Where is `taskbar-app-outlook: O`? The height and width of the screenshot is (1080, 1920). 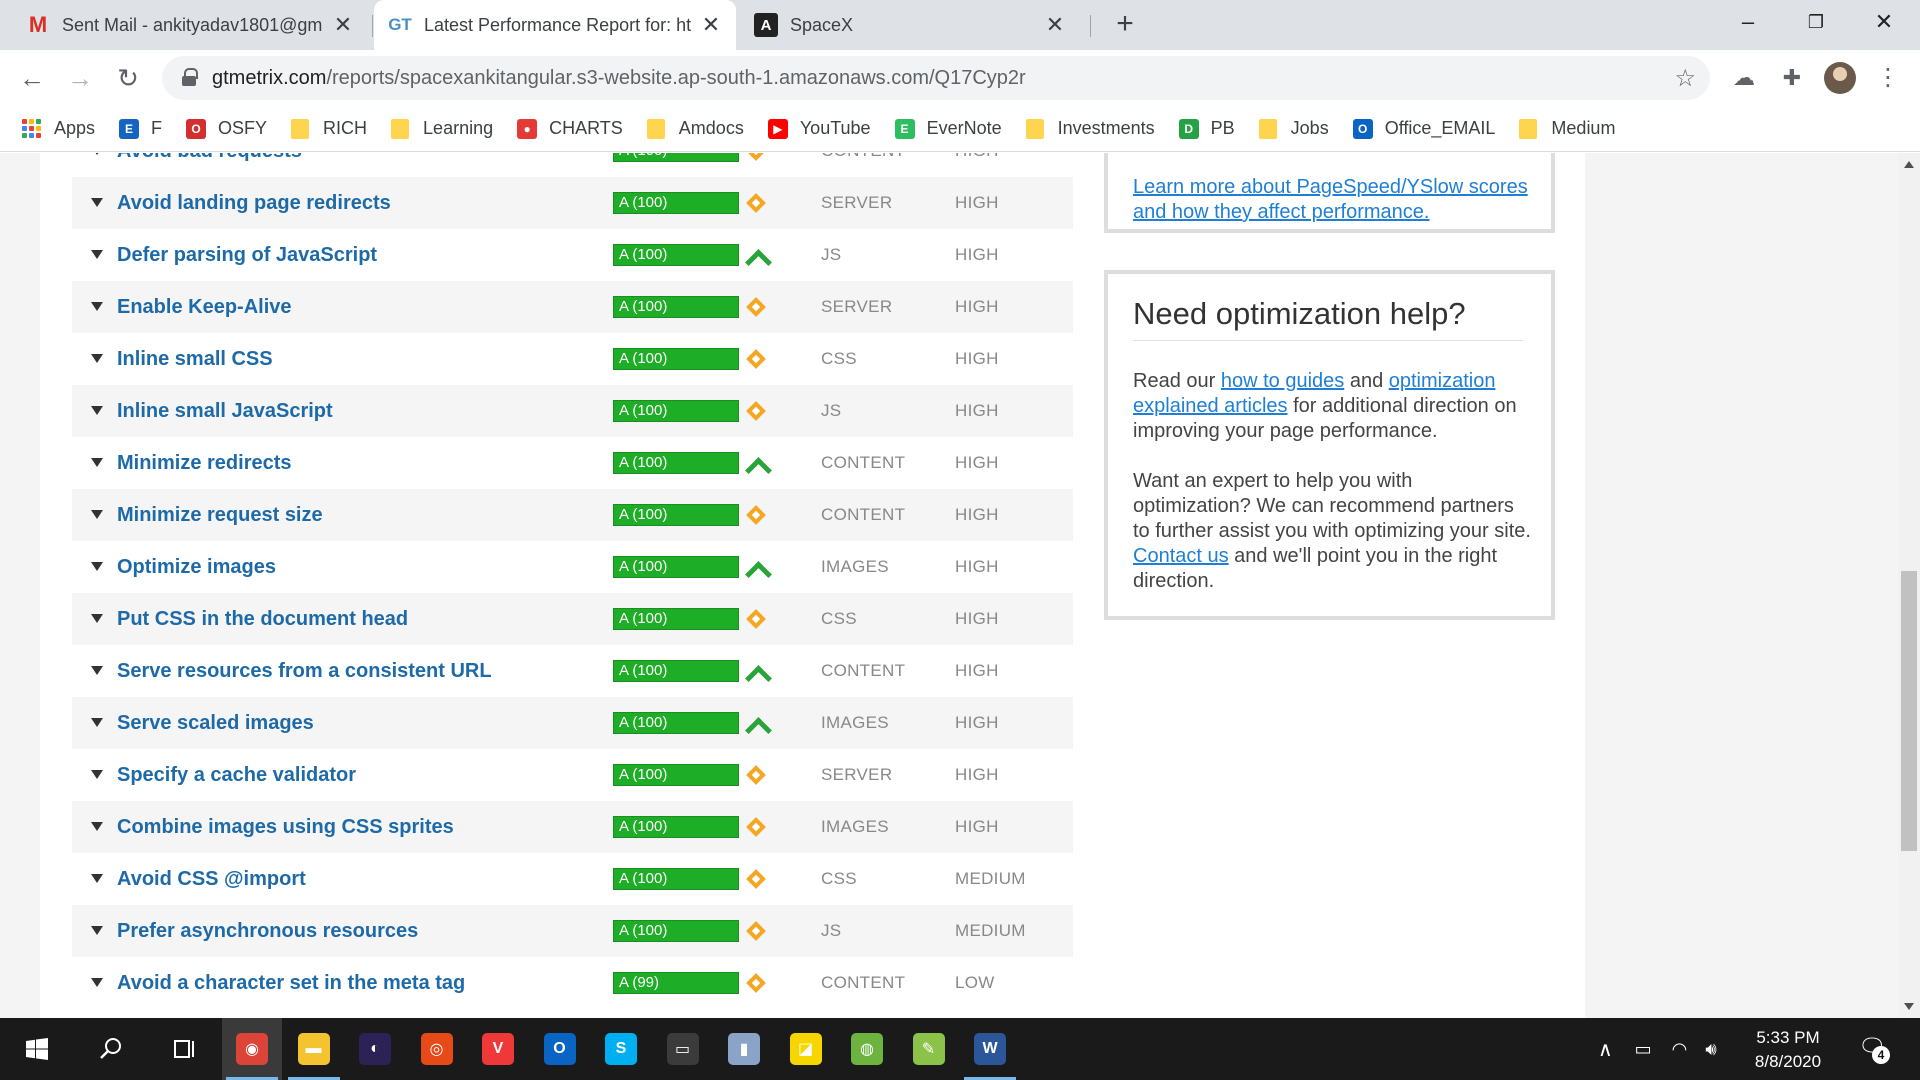
taskbar-app-outlook: O is located at coordinates (560, 1049).